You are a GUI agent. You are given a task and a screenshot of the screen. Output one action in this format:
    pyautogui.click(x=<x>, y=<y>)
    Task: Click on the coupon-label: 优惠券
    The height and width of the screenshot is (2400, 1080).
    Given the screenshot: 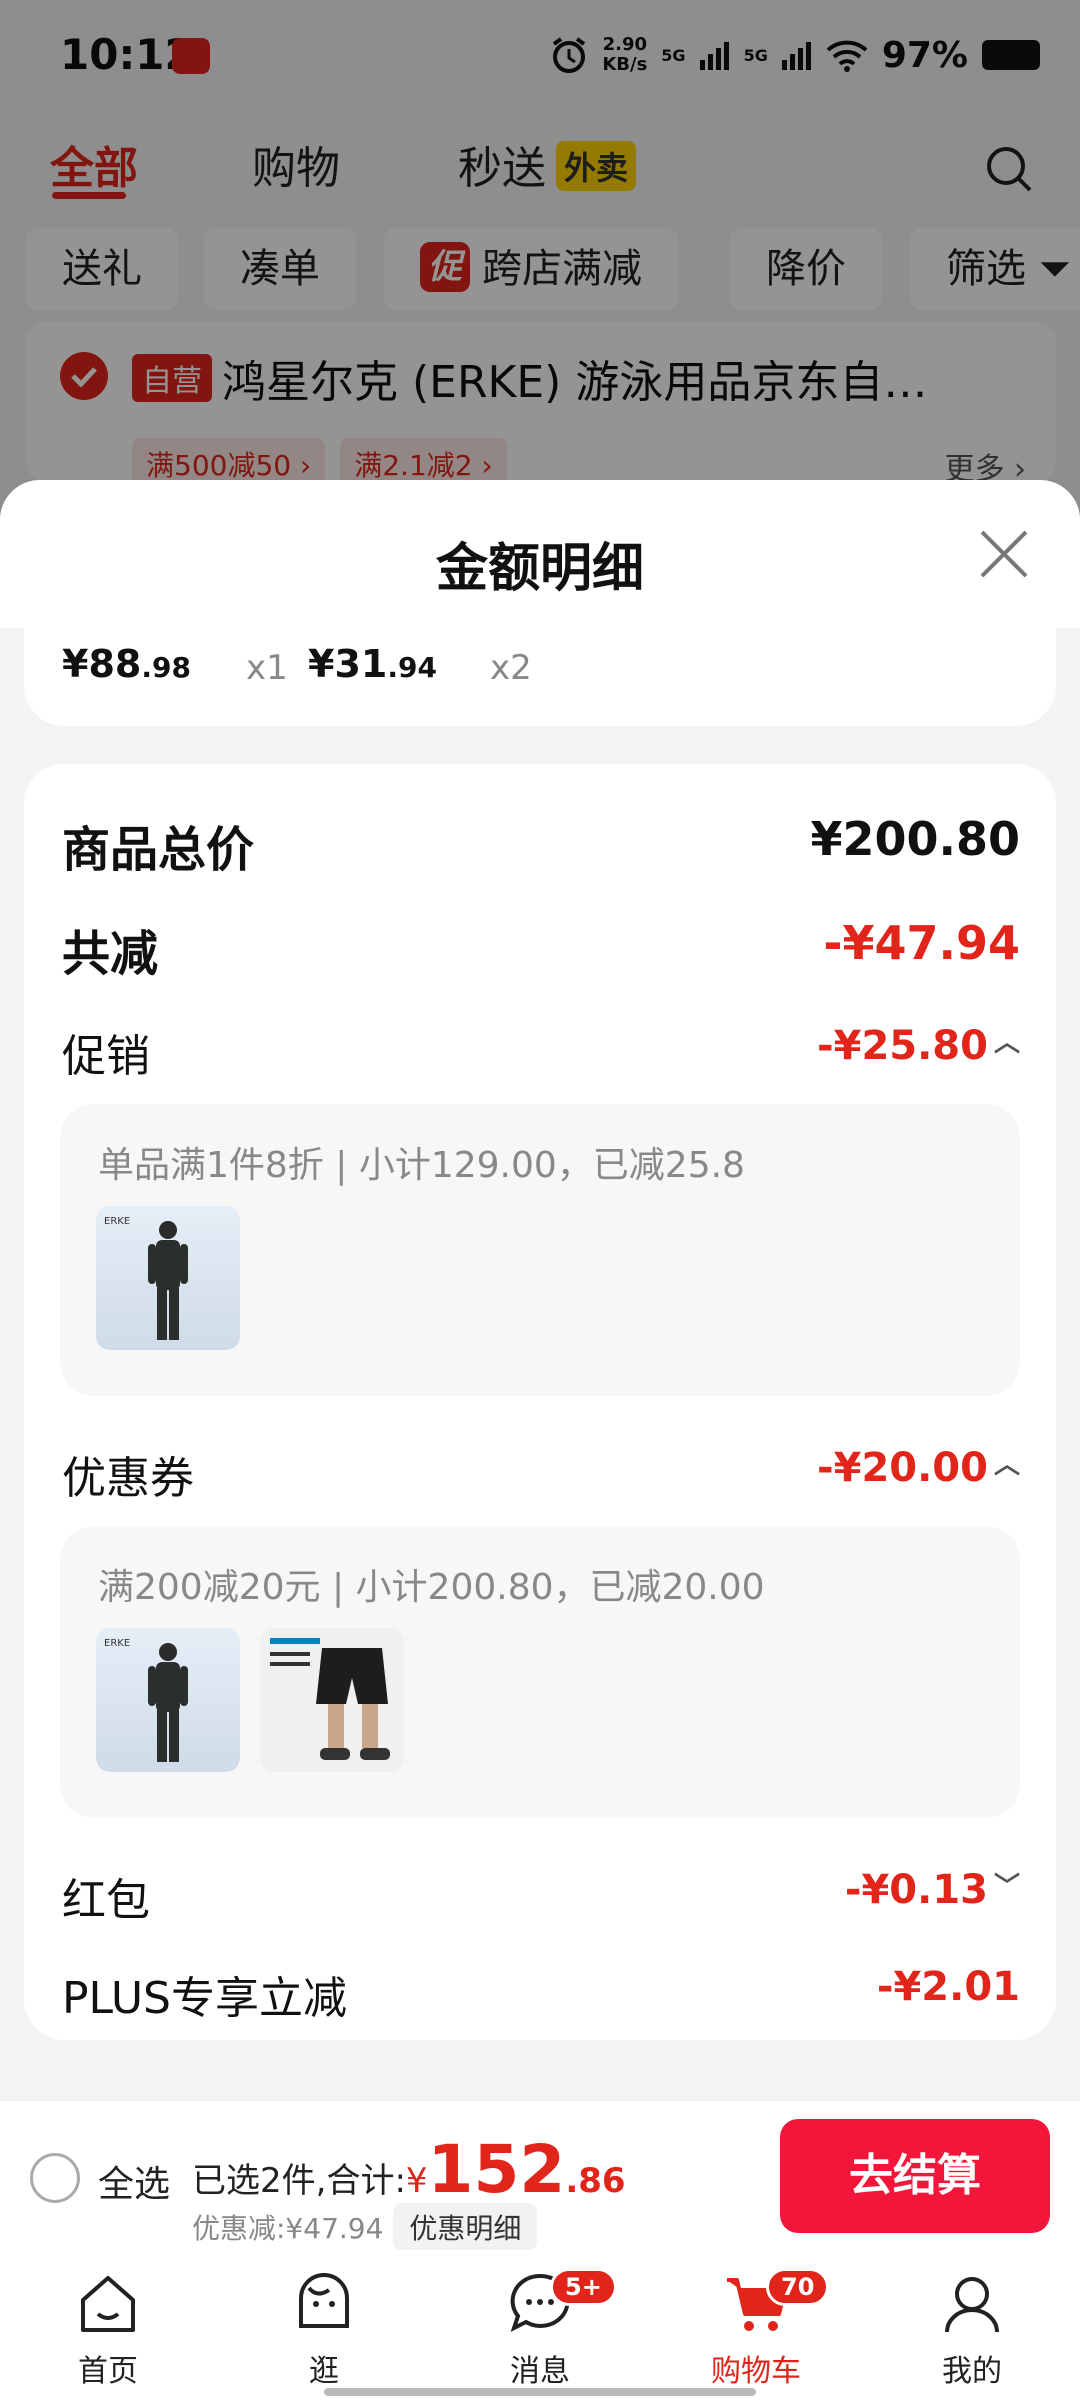 What is the action you would take?
    pyautogui.click(x=128, y=1478)
    